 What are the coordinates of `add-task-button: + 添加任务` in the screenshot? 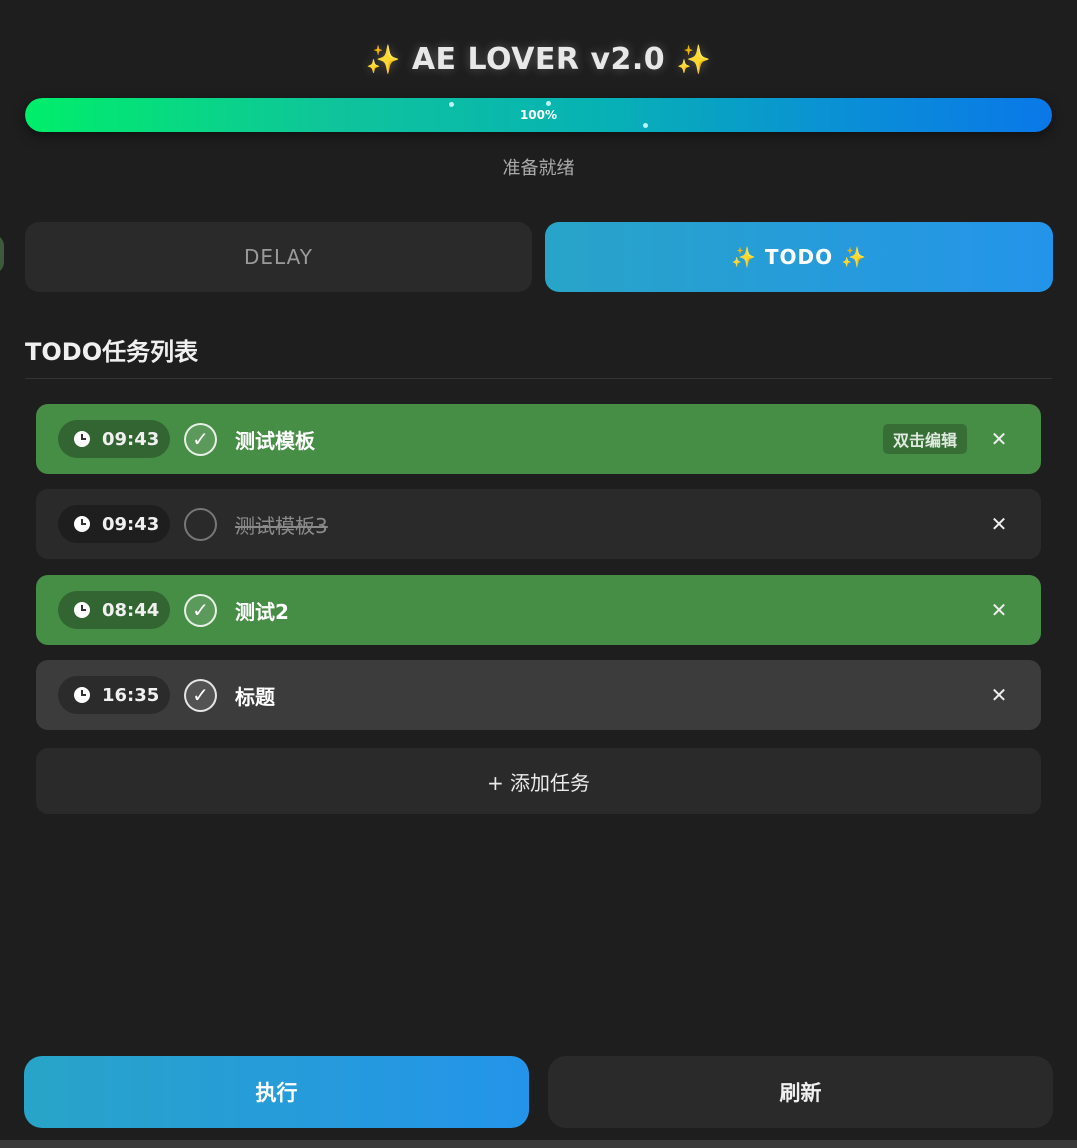 It's located at (538, 781).